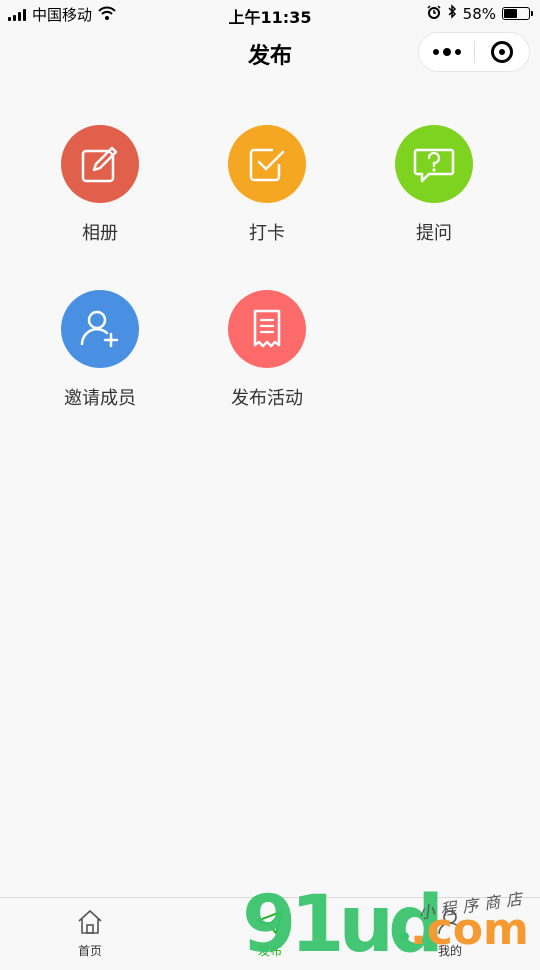 This screenshot has height=970, width=540. I want to click on tab-label: 发布, so click(269, 951).